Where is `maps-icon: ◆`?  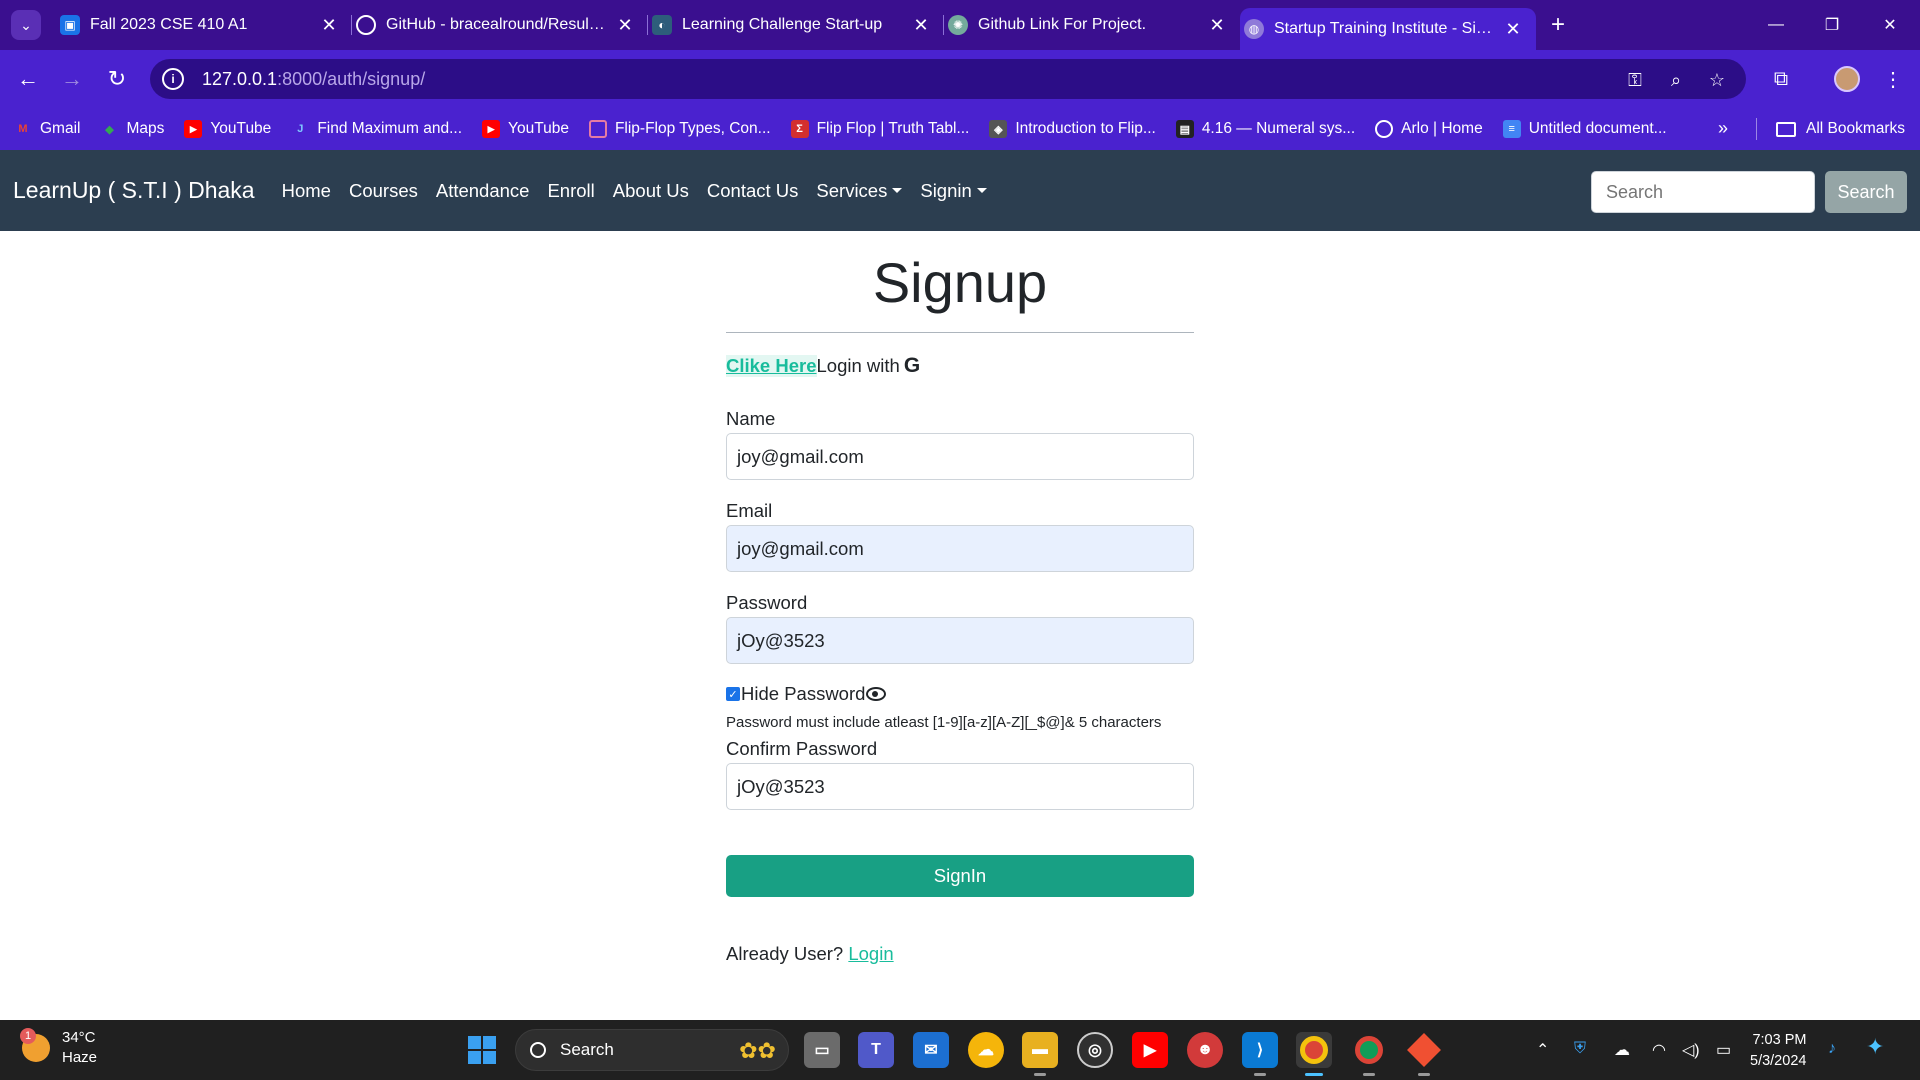 maps-icon: ◆ is located at coordinates (109, 129).